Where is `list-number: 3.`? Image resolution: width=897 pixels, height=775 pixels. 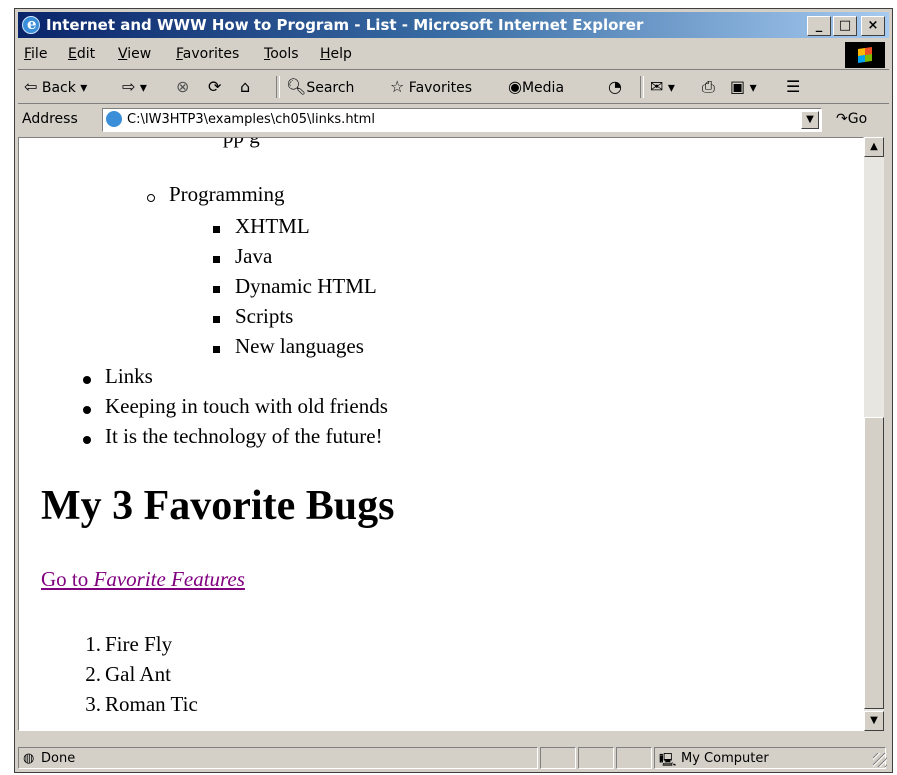 list-number: 3. is located at coordinates (93, 704).